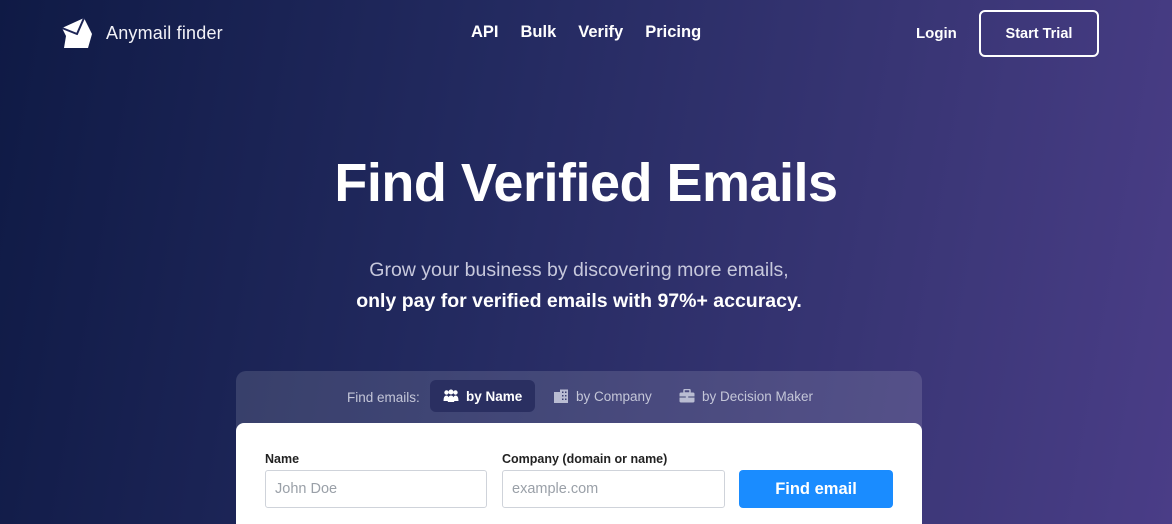 The height and width of the screenshot is (524, 1172). I want to click on tab-by-name: by Name, so click(483, 396).